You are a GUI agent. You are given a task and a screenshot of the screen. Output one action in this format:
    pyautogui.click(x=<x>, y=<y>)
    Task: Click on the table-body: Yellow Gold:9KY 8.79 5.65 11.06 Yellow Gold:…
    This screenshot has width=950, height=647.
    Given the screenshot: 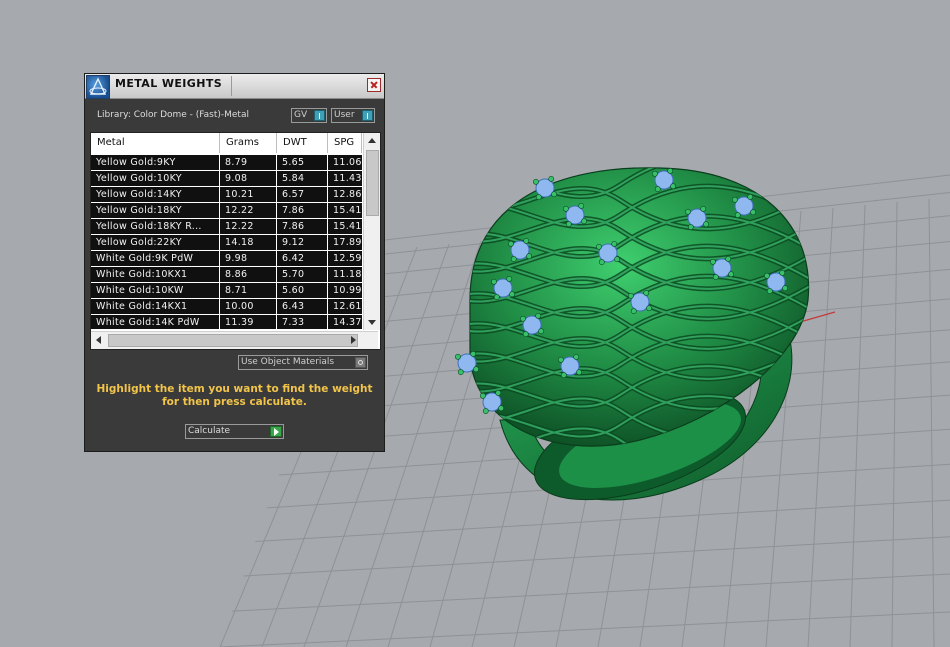 What is the action you would take?
    pyautogui.click(x=226, y=242)
    